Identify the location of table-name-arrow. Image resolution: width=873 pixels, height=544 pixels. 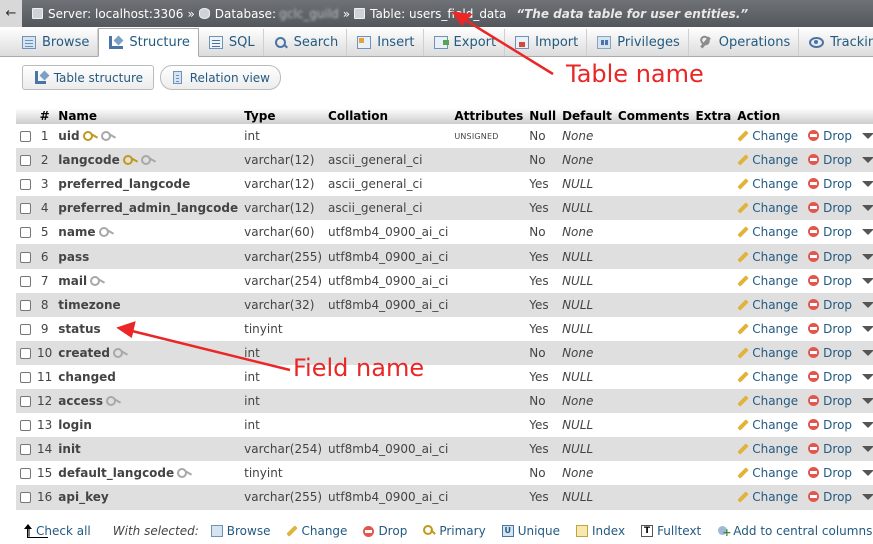
(507, 46).